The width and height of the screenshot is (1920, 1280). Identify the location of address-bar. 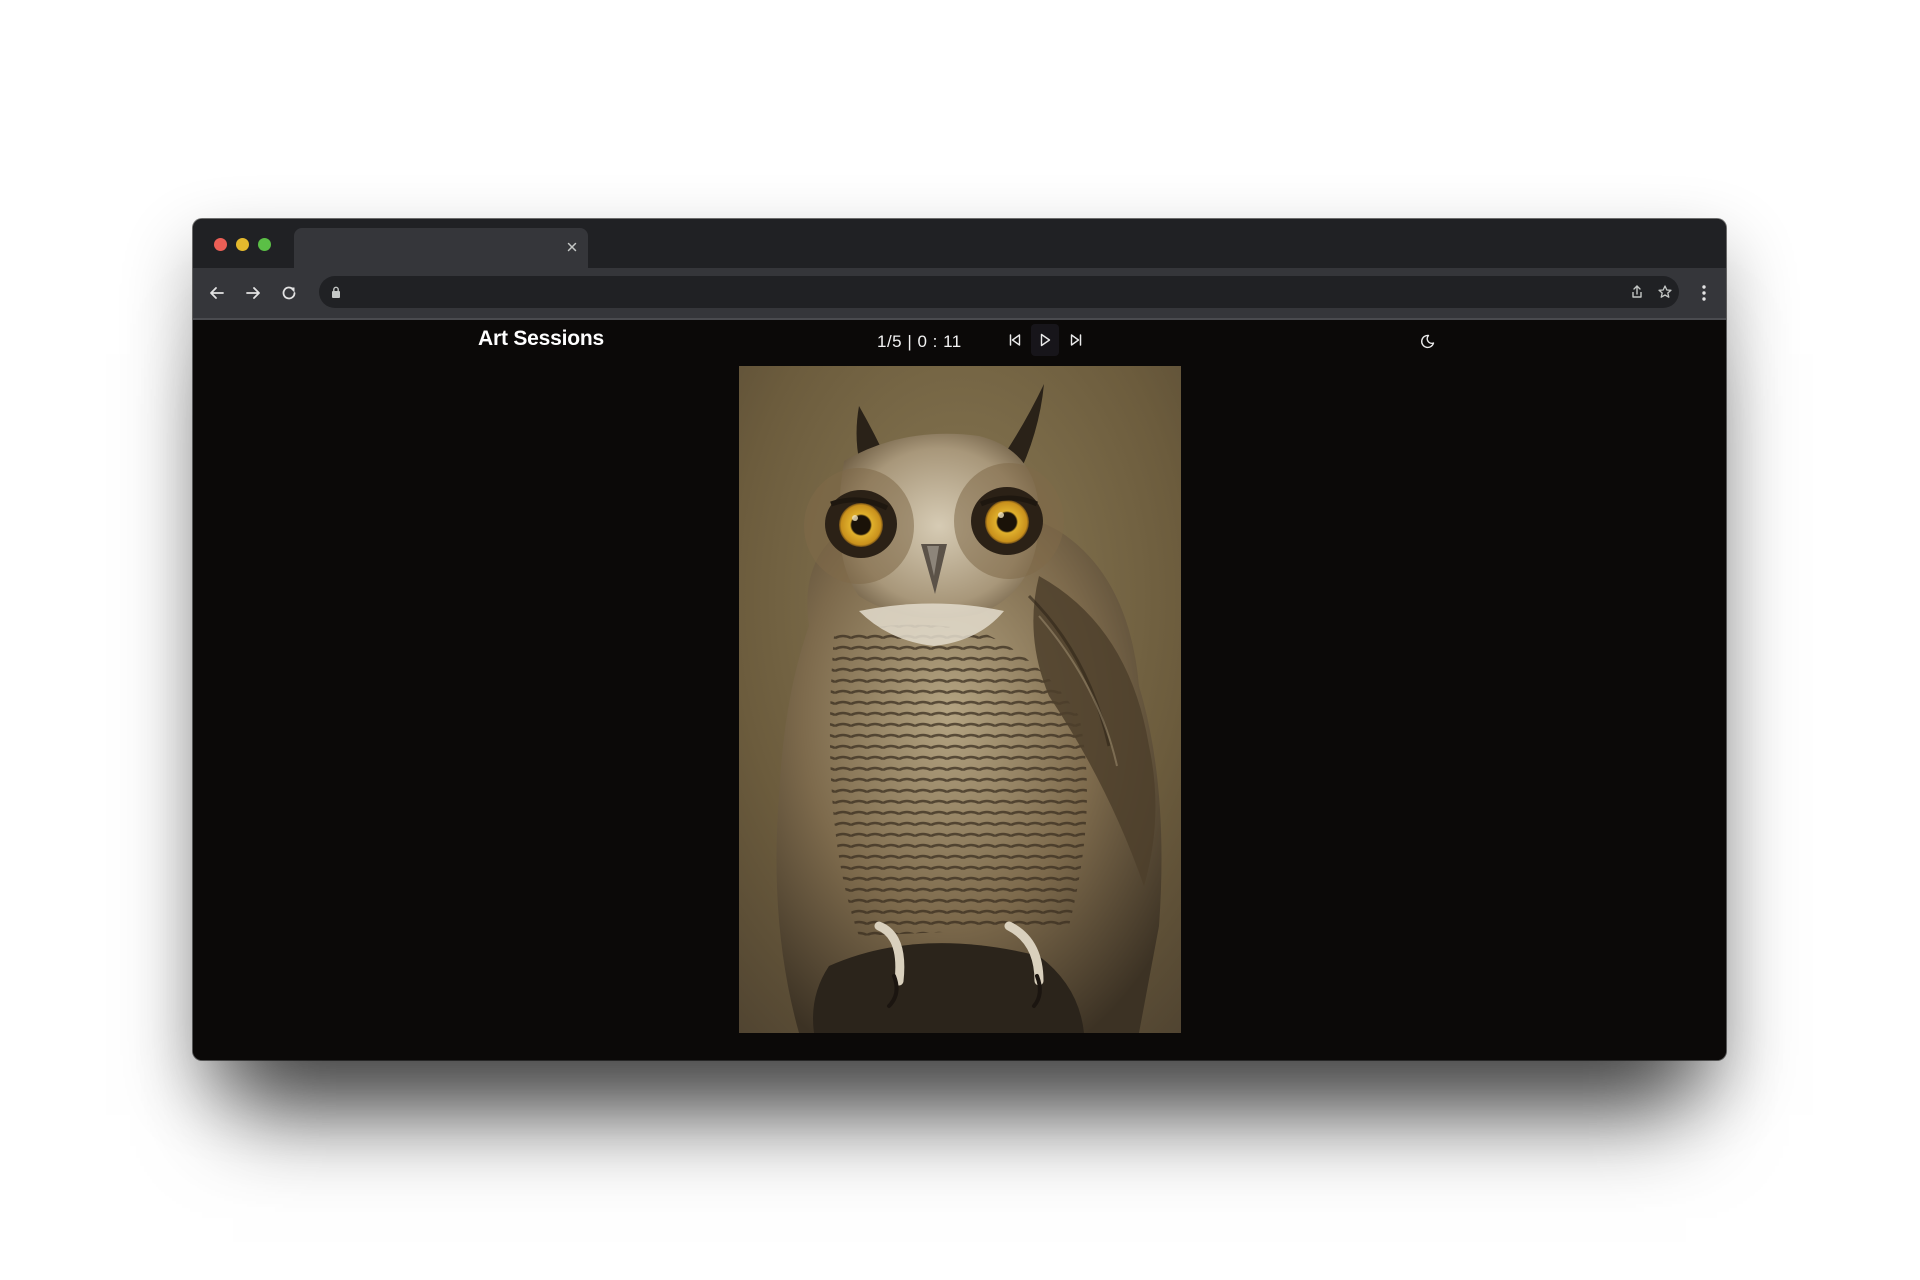
(999, 292).